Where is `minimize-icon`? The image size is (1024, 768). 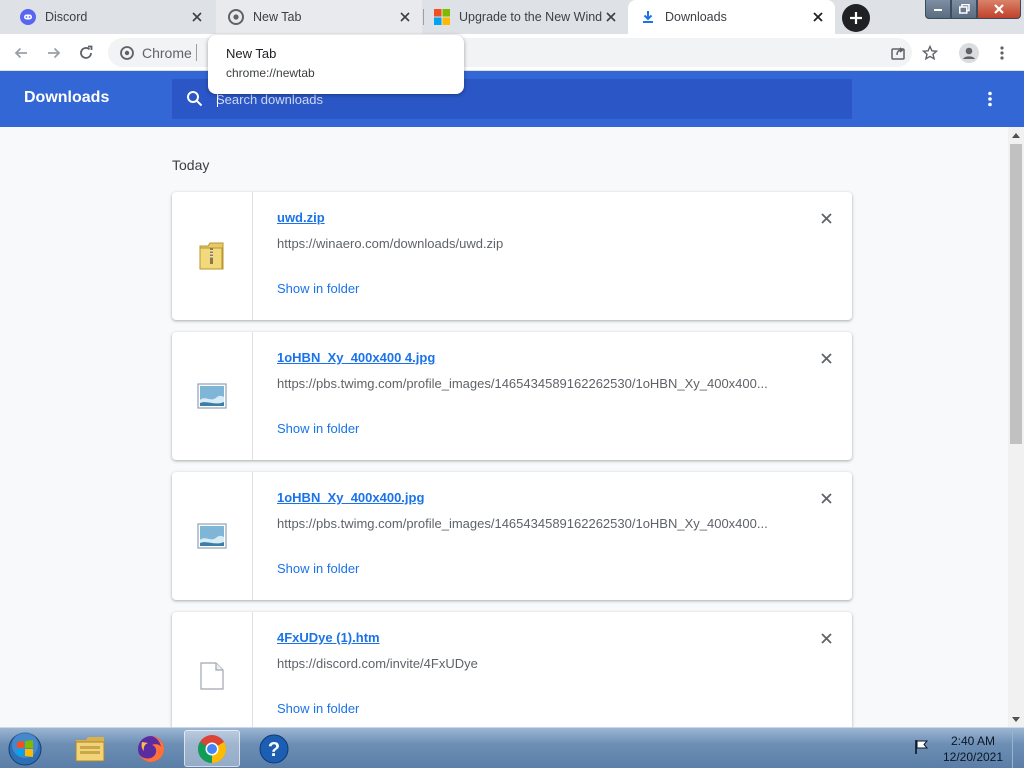 minimize-icon is located at coordinates (938, 10).